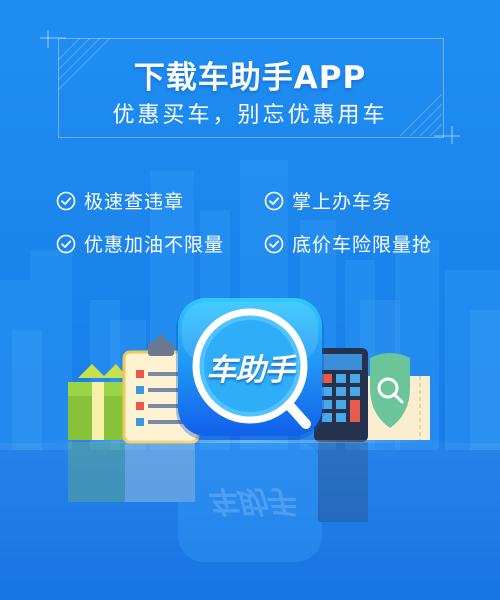  I want to click on feature-item: 掌上办车务, so click(328, 200).